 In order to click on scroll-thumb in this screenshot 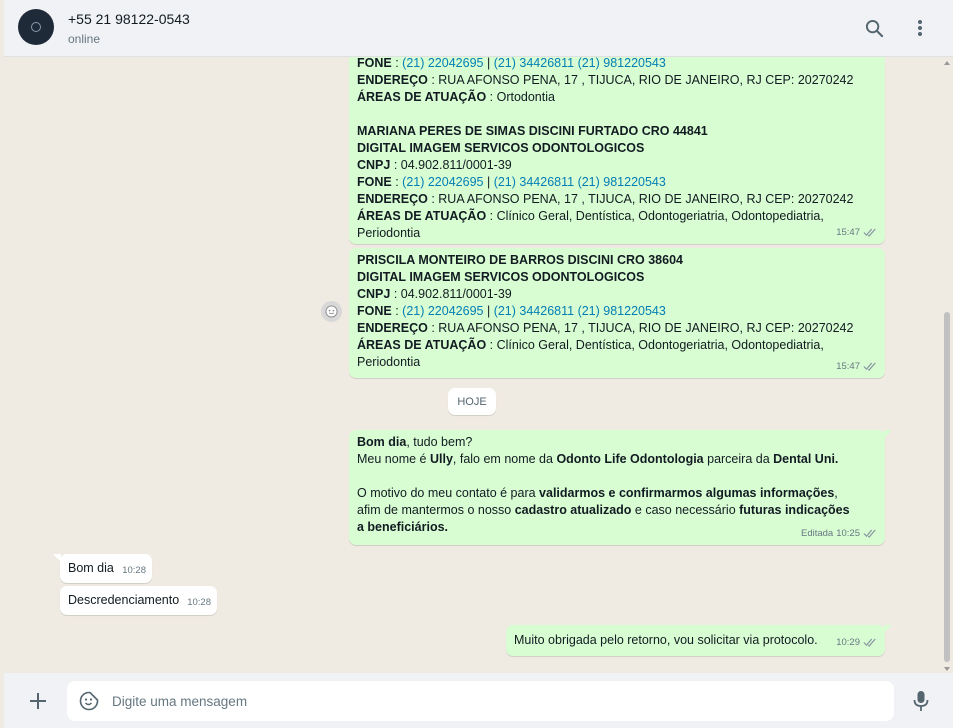, I will do `click(947, 487)`.